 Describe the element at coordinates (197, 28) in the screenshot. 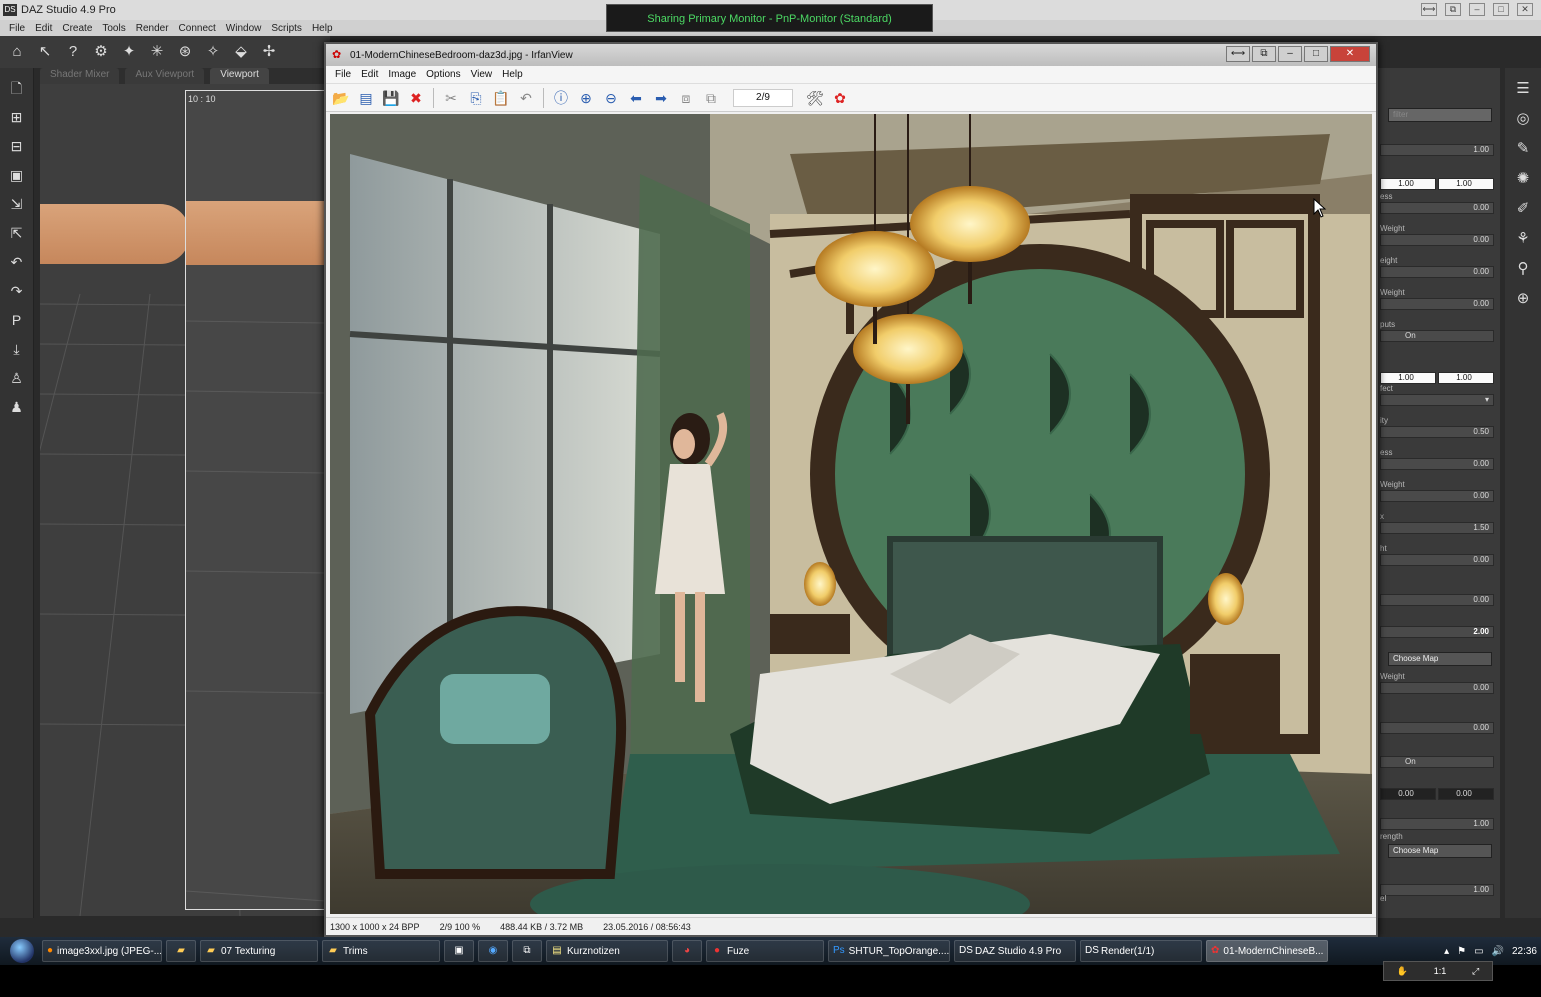

I see `menu-connect: Connect` at that location.